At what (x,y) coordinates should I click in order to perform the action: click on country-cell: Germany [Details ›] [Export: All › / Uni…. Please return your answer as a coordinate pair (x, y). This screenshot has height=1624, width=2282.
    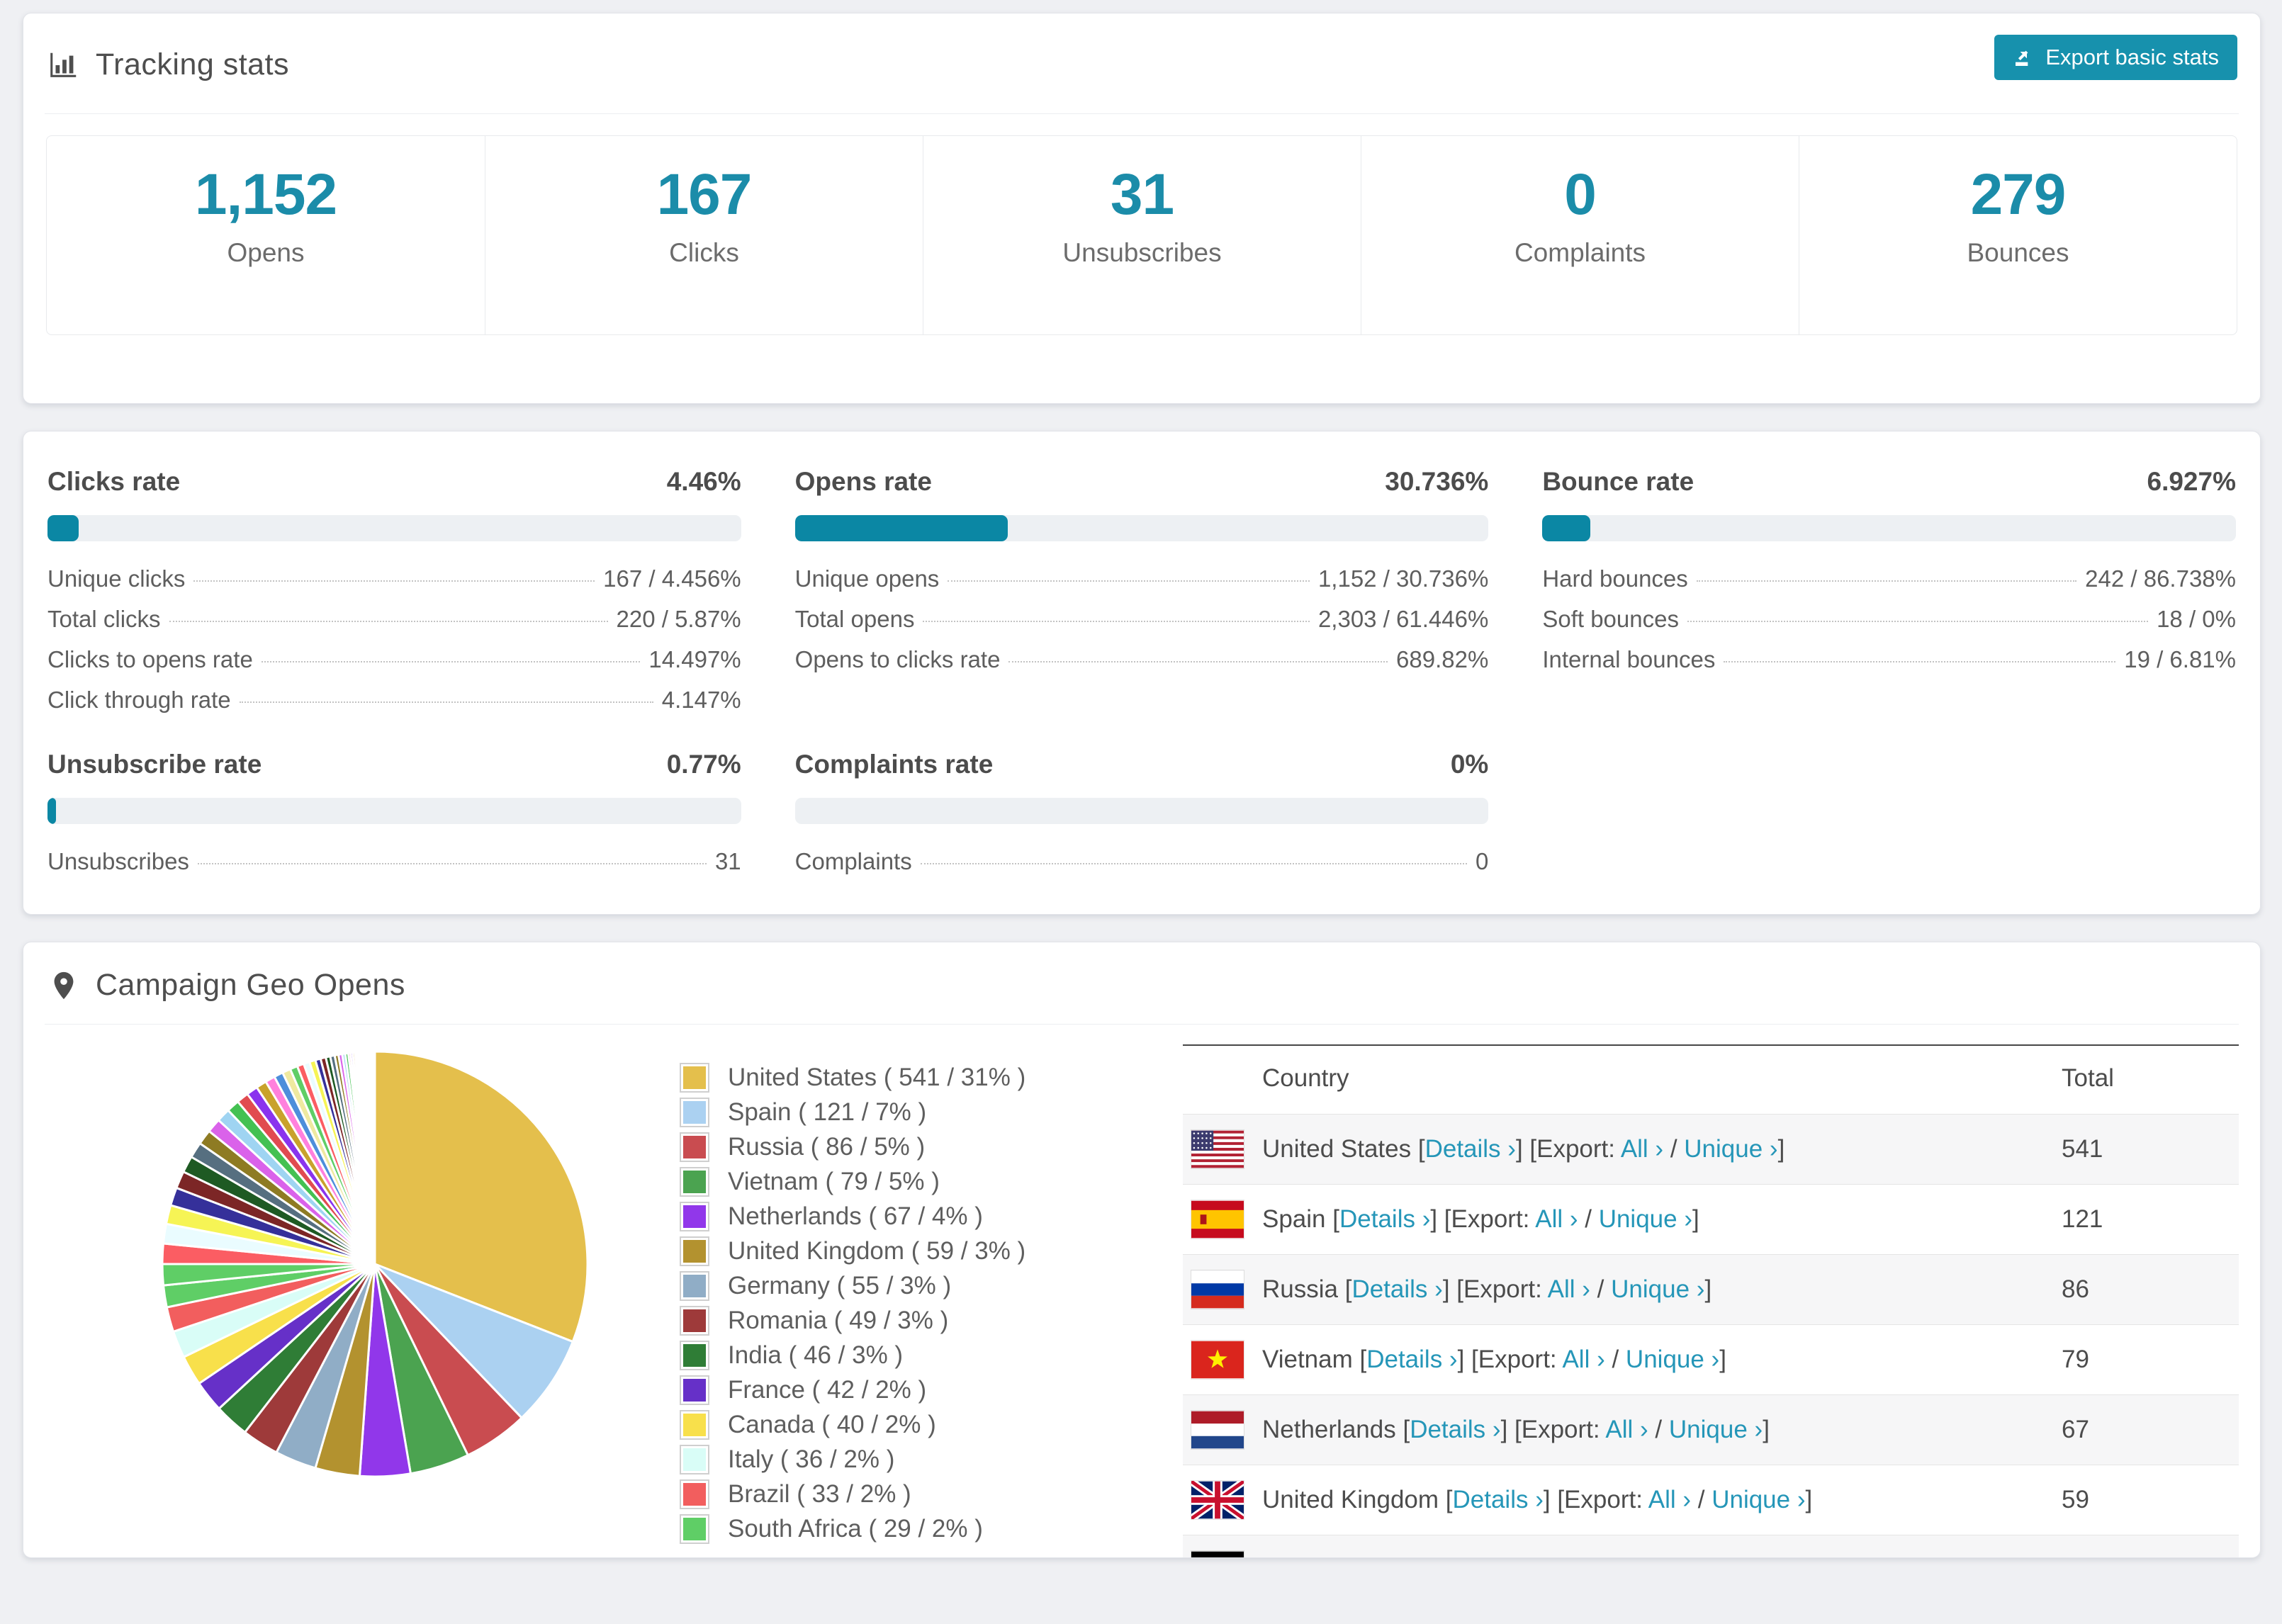
    Looking at the image, I should click on (1662, 1546).